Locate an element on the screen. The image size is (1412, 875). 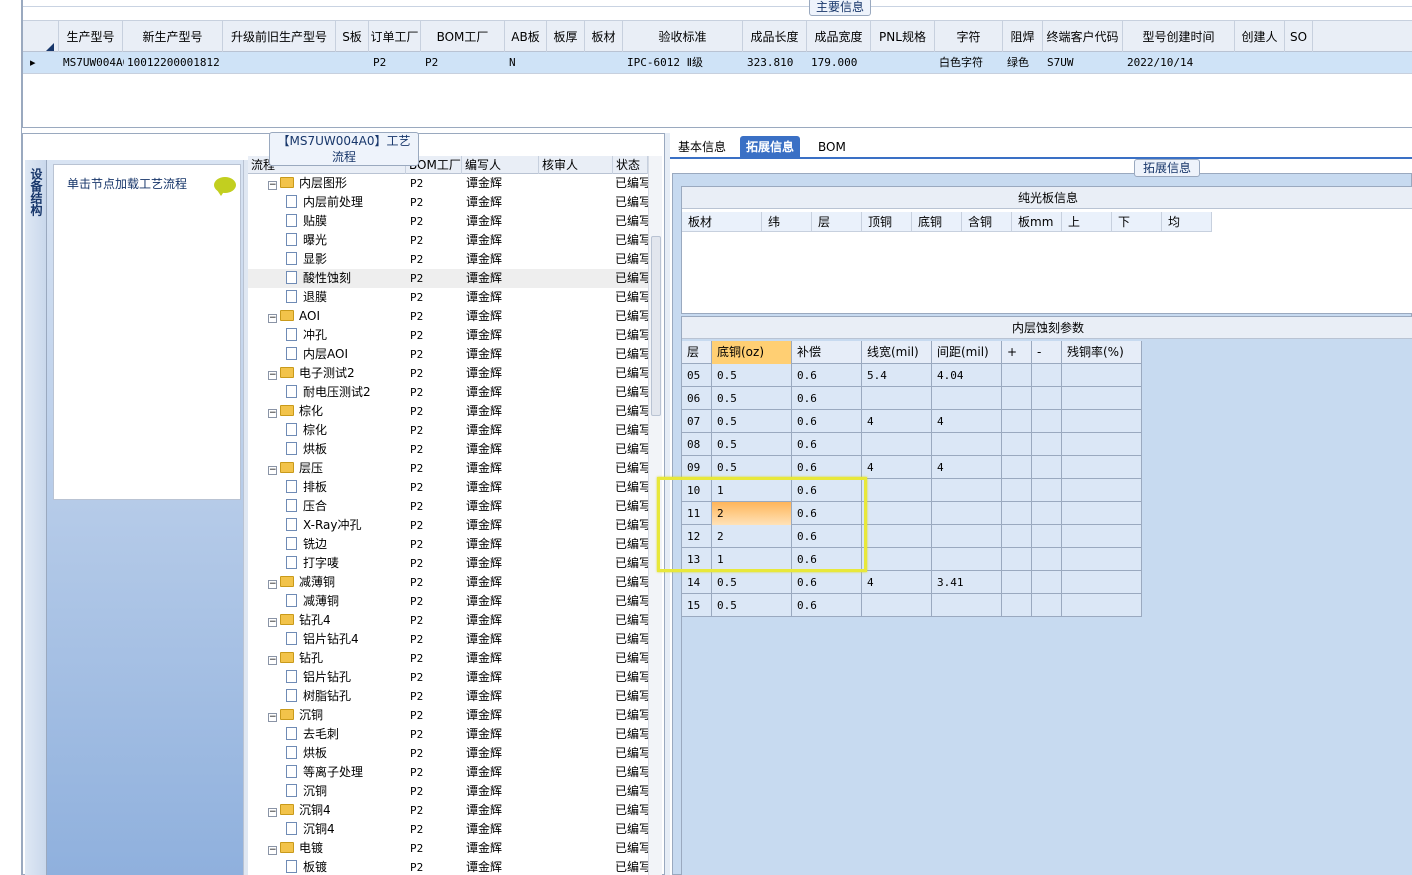
tree-node: X-Ray冲孔 is located at coordinates (346, 525).